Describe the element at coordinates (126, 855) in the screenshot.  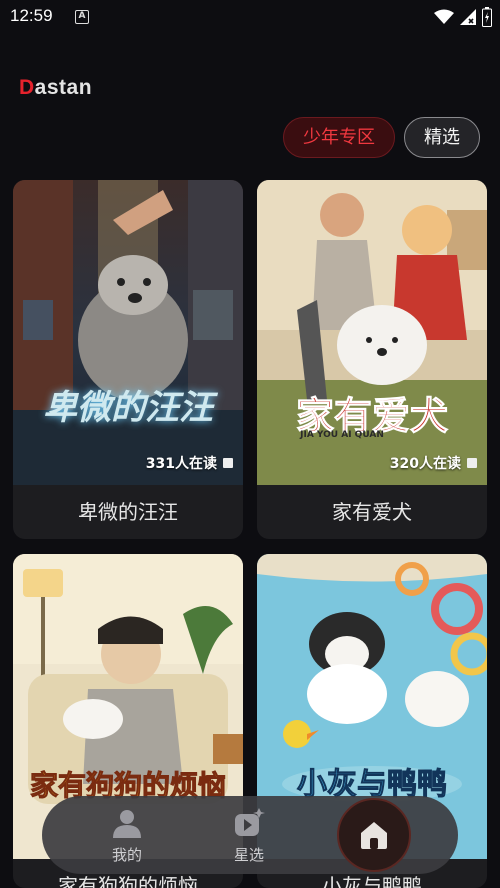
I see `nav-mine-label: 我的` at that location.